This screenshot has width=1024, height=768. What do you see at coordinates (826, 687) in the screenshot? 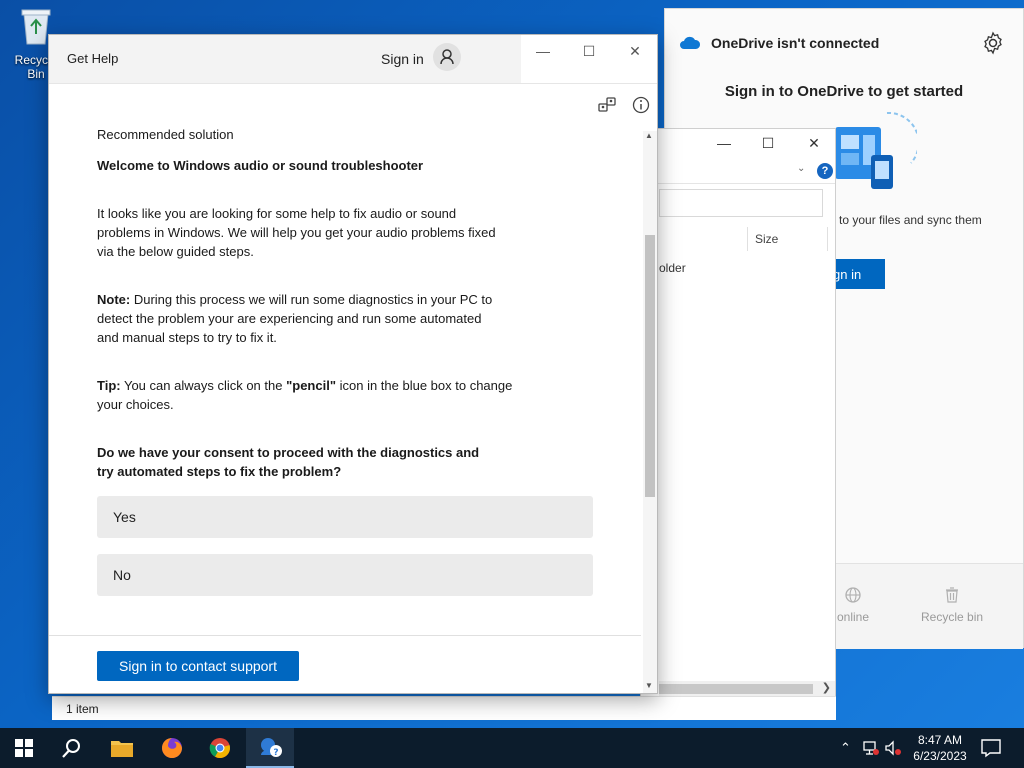
I see `scroll-right-arrow: ❯` at bounding box center [826, 687].